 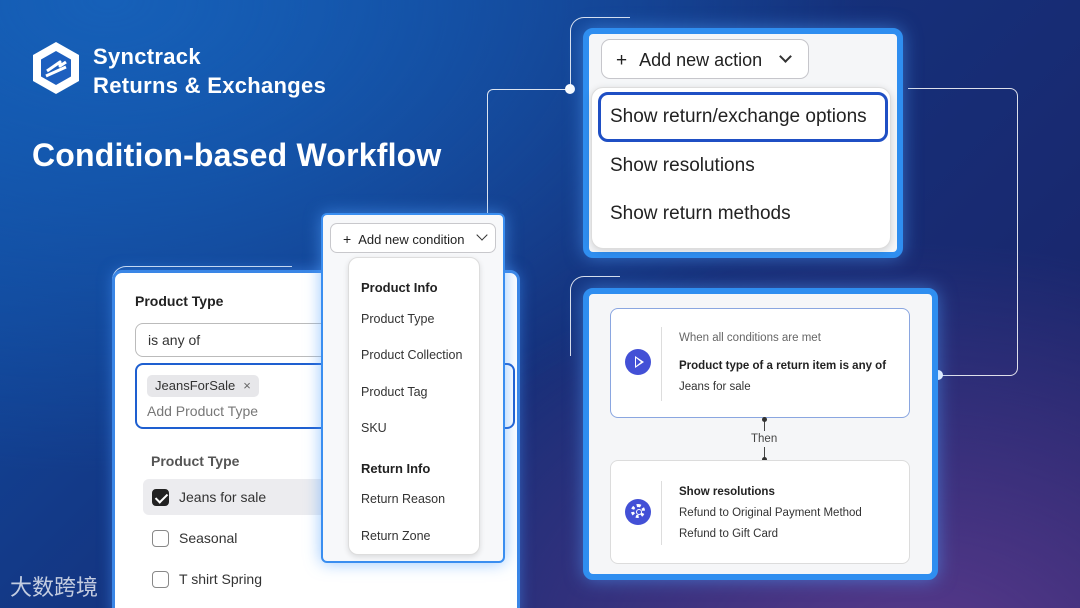 What do you see at coordinates (715, 387) in the screenshot?
I see `trigger-value: Jeans for sale` at bounding box center [715, 387].